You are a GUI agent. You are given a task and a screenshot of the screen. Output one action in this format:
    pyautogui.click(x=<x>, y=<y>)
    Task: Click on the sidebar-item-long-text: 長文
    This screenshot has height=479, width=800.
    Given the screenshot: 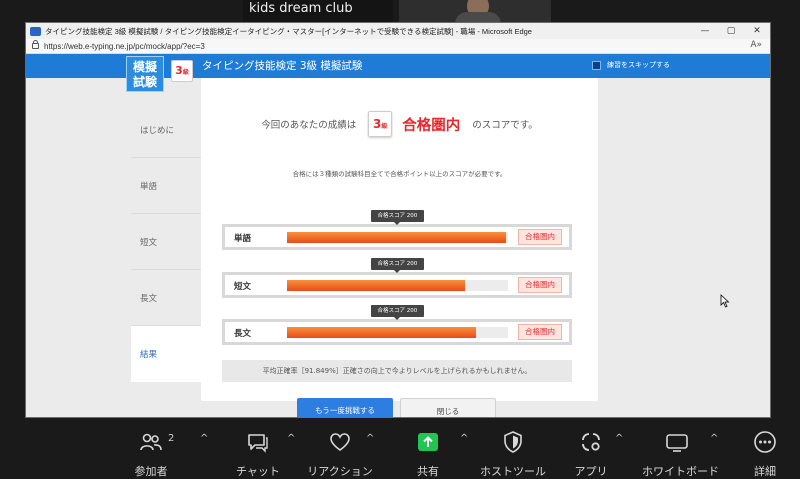 What is the action you would take?
    pyautogui.click(x=166, y=298)
    